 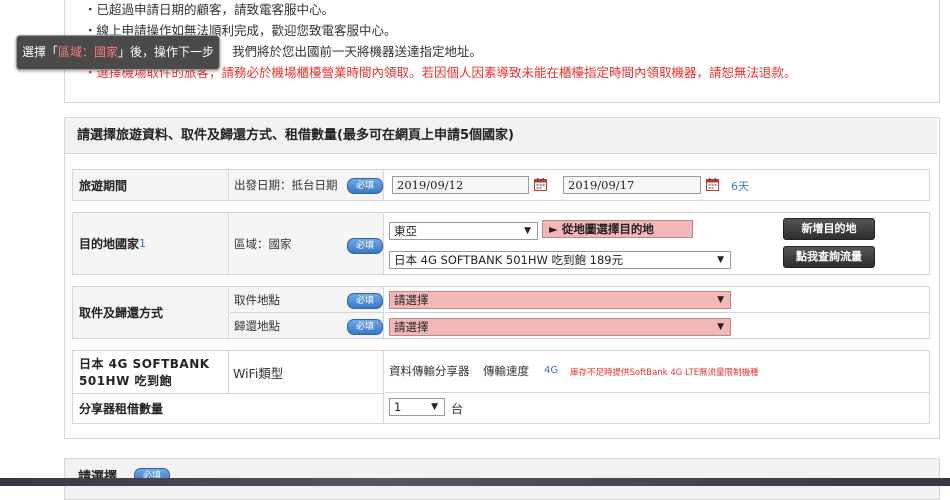 What do you see at coordinates (829, 257) in the screenshot?
I see `check-data-button: 點我查詢流量` at bounding box center [829, 257].